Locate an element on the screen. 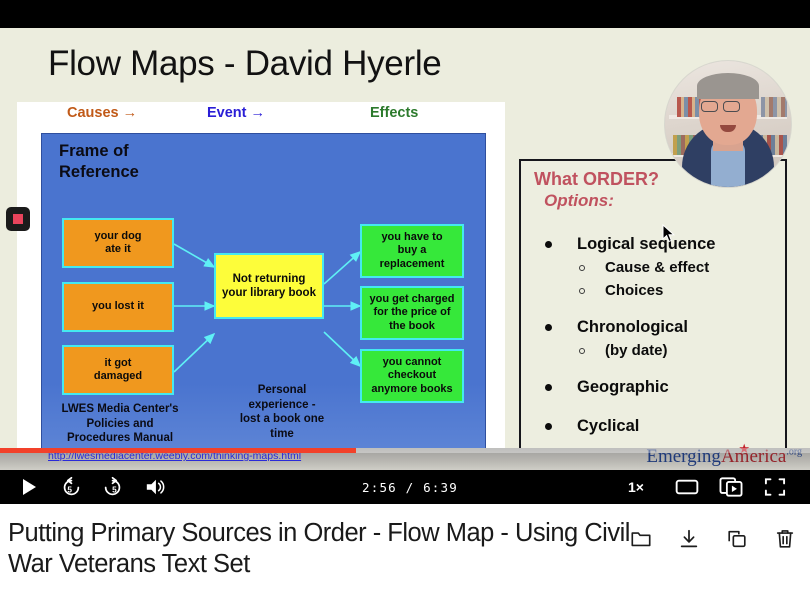 Image resolution: width=810 pixels, height=604 pixels. effect-node-3: you cannot checkout anymore books is located at coordinates (412, 376).